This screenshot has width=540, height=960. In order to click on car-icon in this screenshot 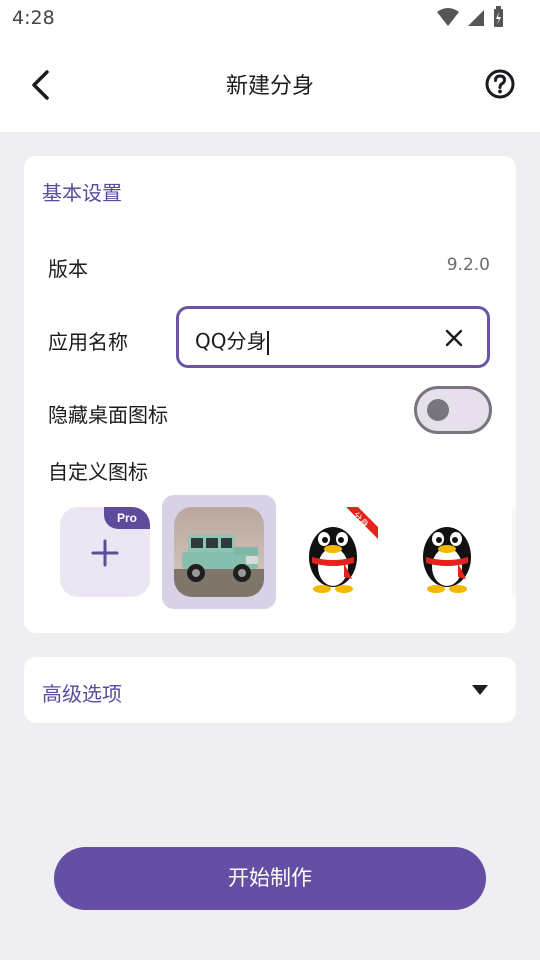, I will do `click(219, 552)`.